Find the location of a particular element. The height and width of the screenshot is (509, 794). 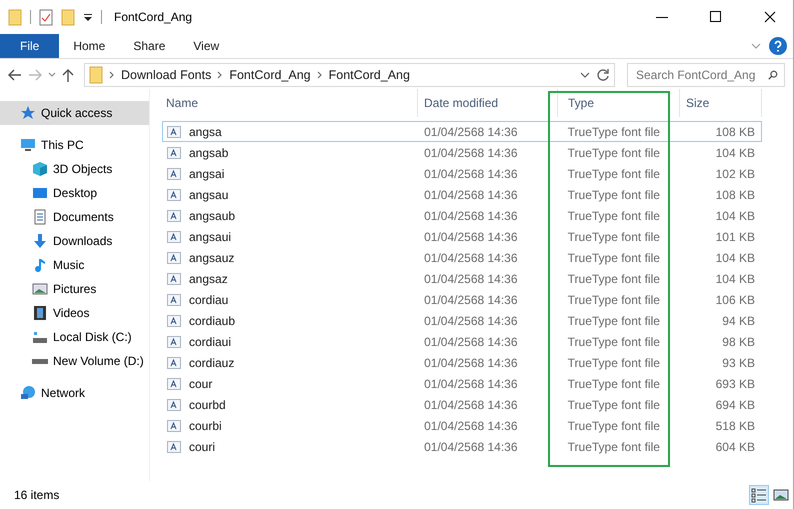

file-row: cour 01/04/2568 14:36 TrueType font file 693 KB is located at coordinates (462, 383).